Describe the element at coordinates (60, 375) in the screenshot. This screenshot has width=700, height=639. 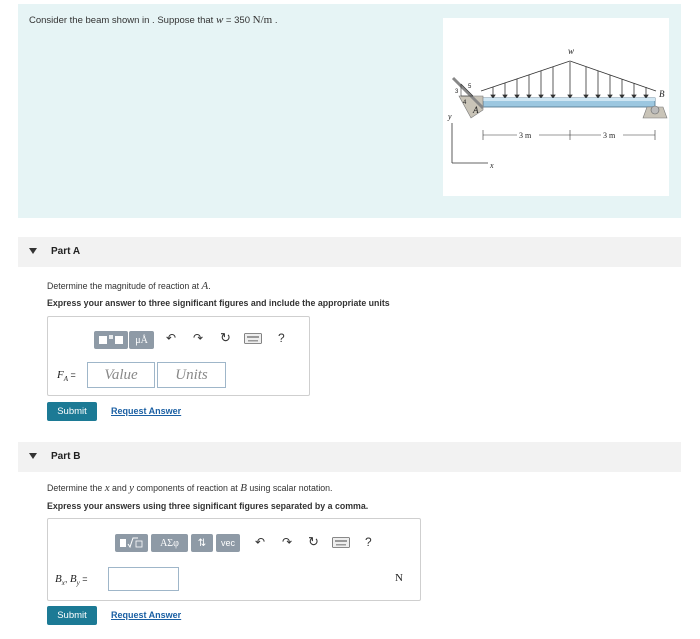
I see `label-f: F` at that location.